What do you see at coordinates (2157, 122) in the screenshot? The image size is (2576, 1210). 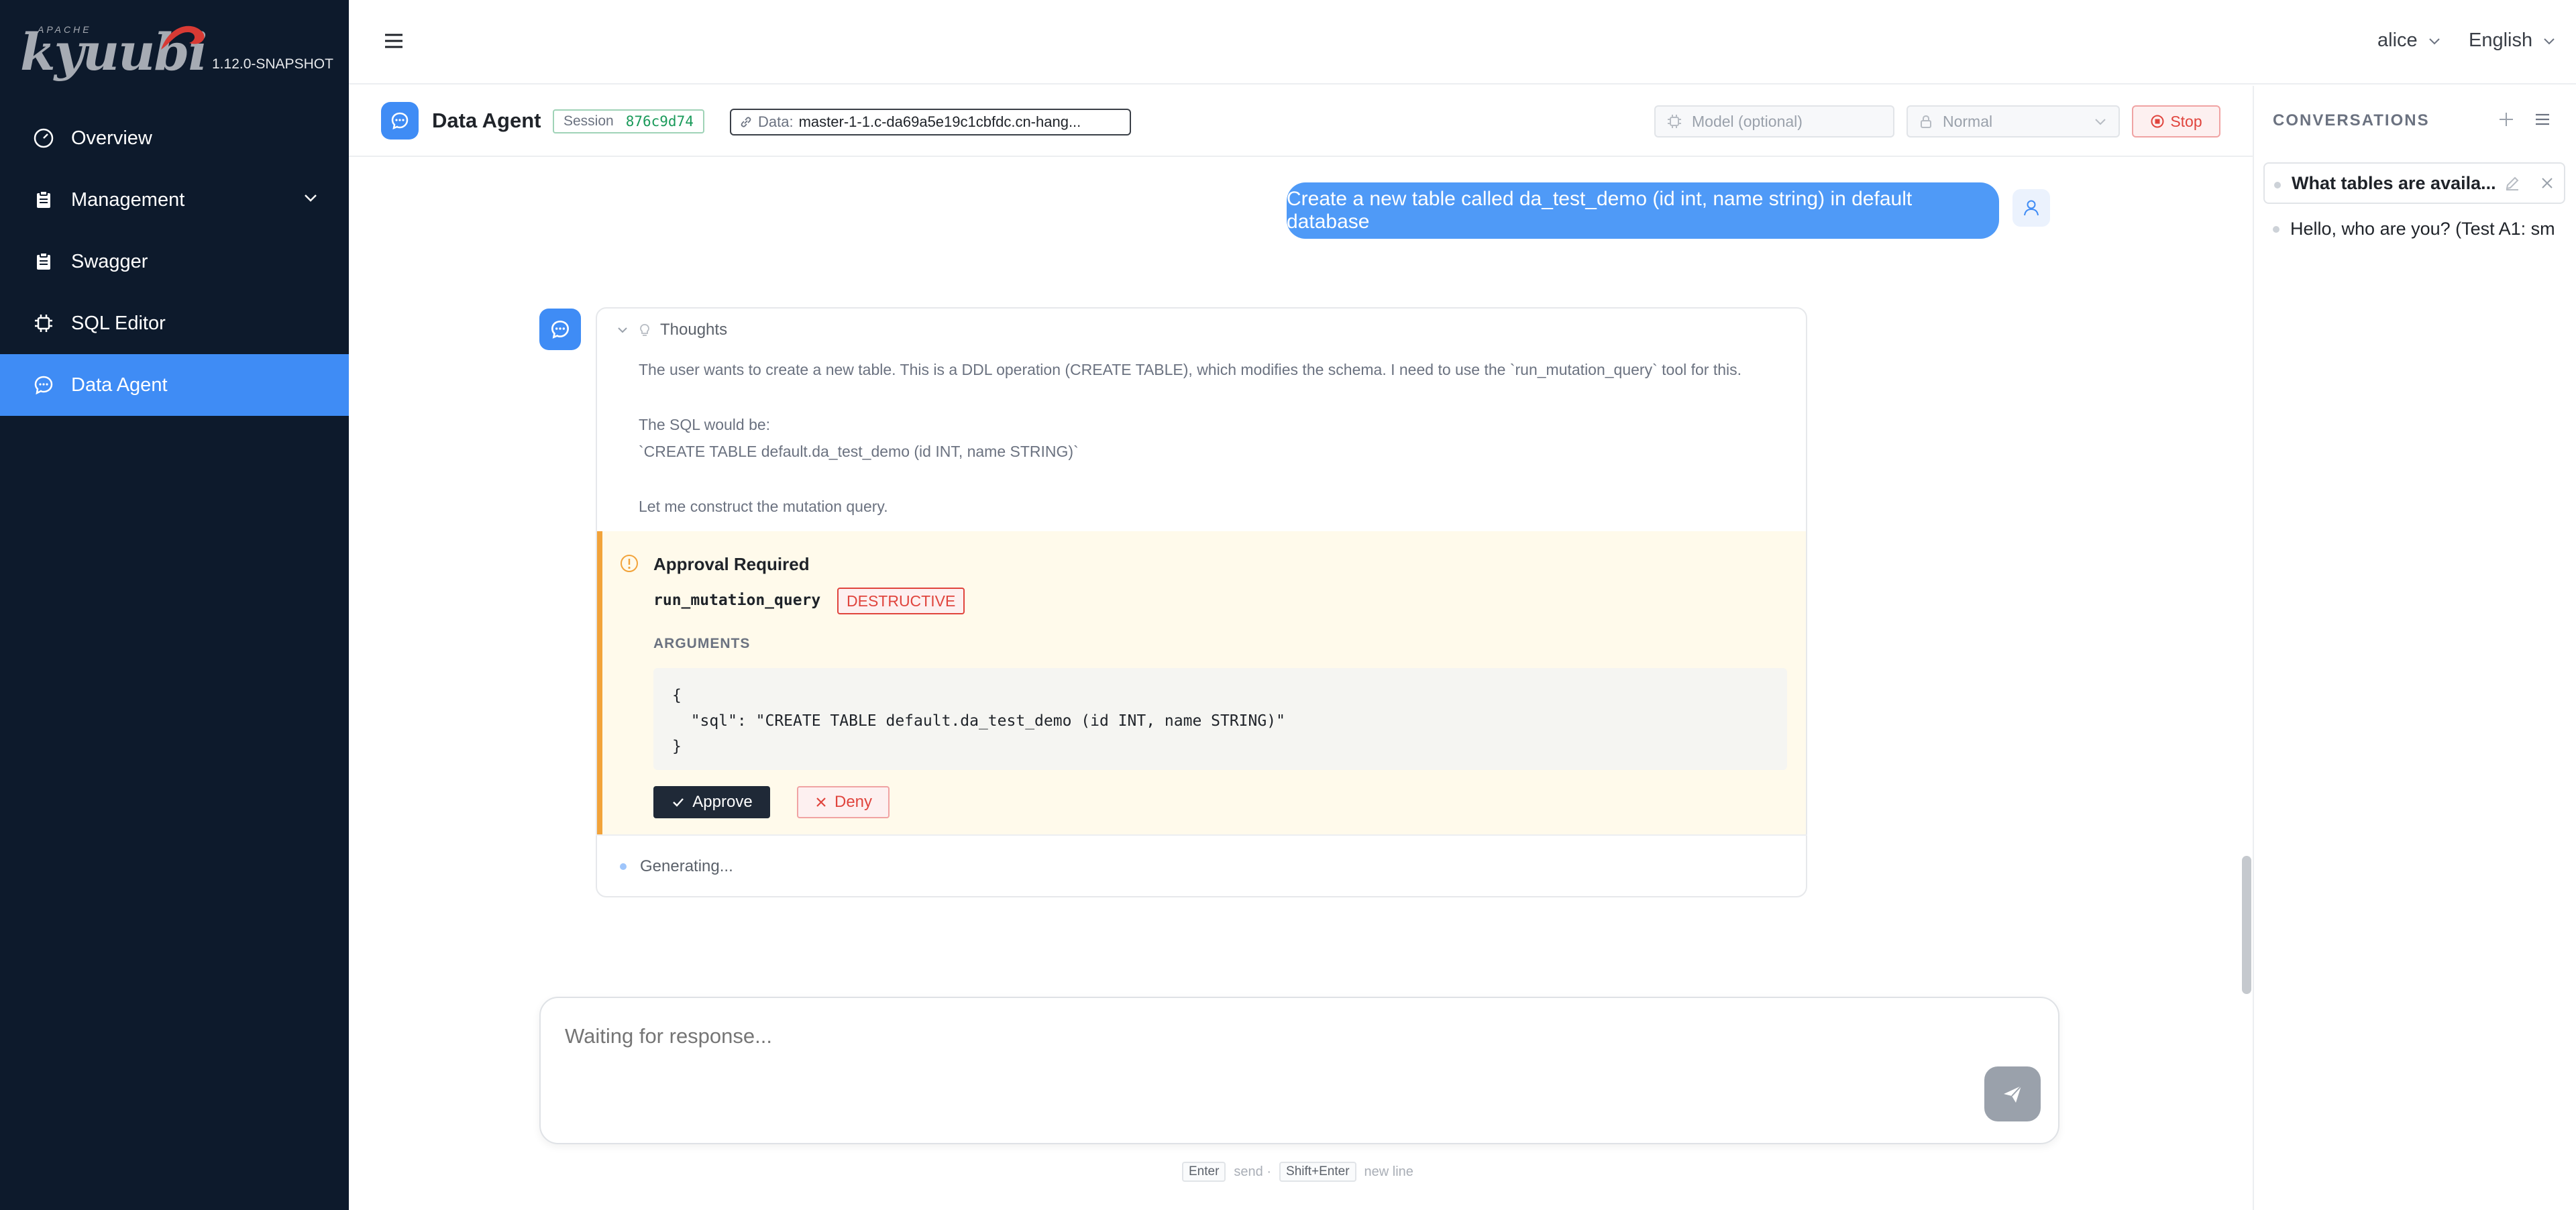 I see `stop-icon` at bounding box center [2157, 122].